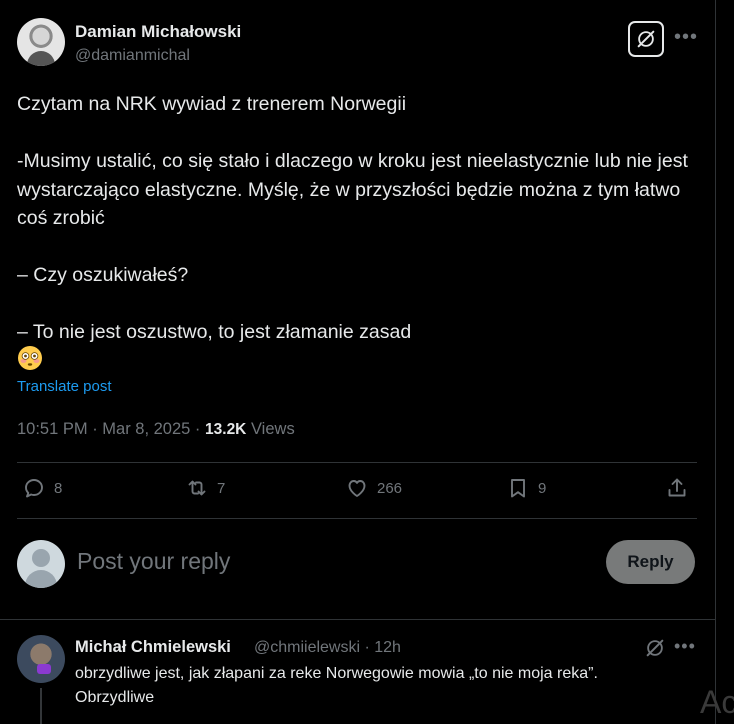 This screenshot has width=734, height=724. Describe the element at coordinates (64, 386) in the screenshot. I see `translate-post-link: Translate post` at that location.